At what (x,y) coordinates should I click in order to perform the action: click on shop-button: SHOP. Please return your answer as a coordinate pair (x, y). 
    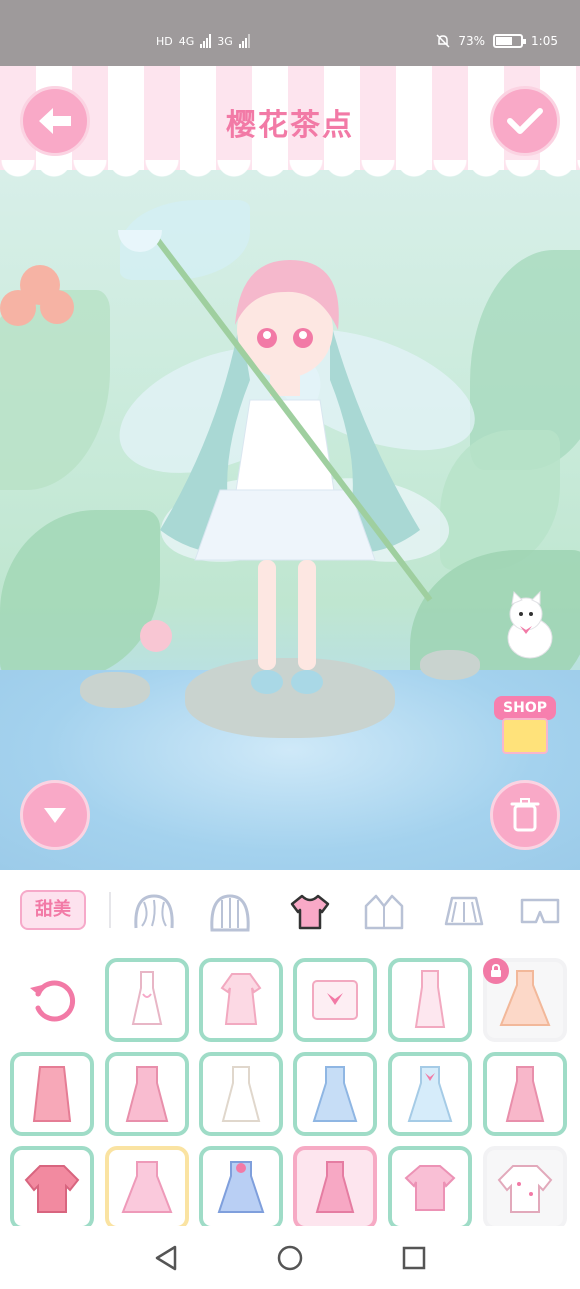
    Looking at the image, I should click on (525, 726).